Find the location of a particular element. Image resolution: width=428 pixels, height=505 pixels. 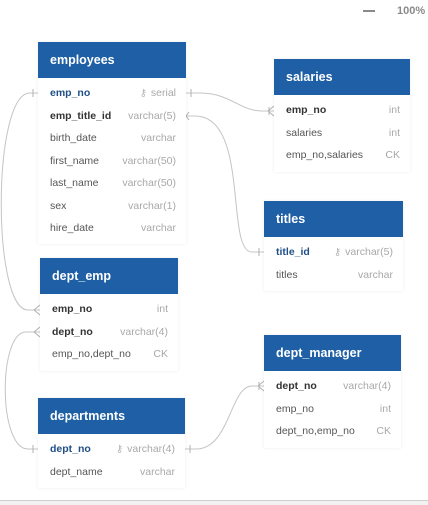

field-name: salaries is located at coordinates (304, 132).